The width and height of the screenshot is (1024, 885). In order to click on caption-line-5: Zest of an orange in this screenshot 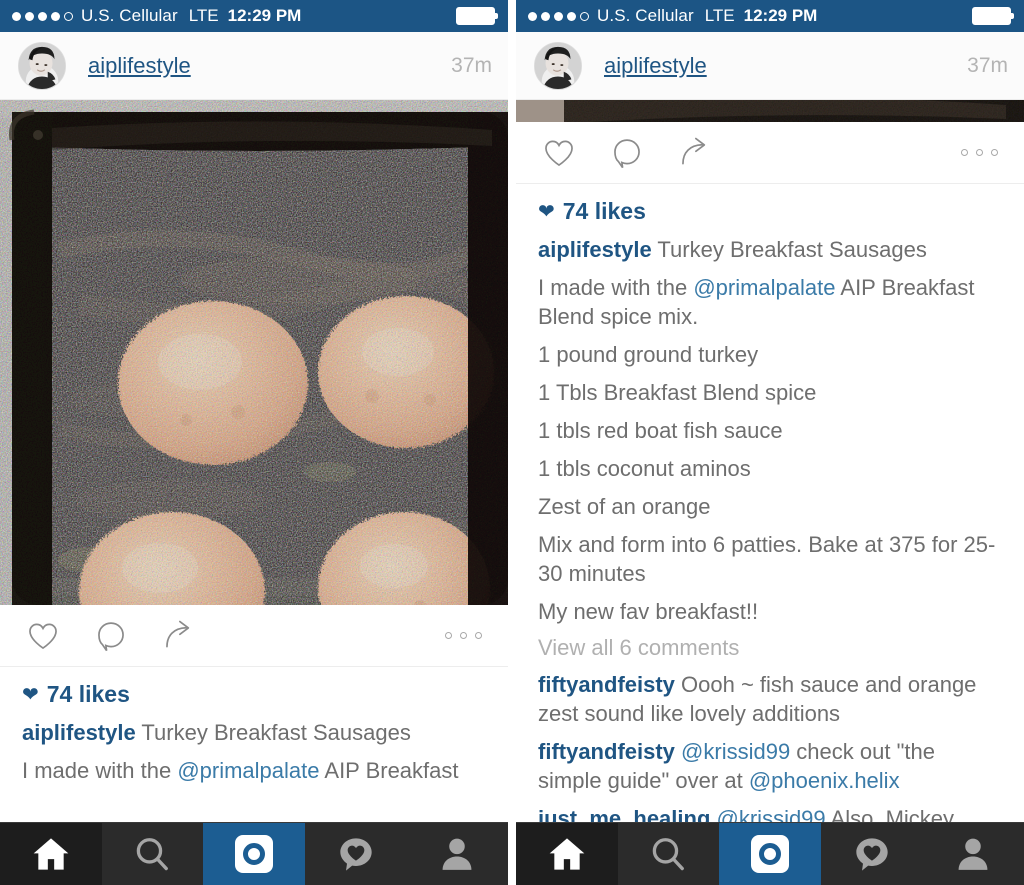, I will do `click(624, 507)`.